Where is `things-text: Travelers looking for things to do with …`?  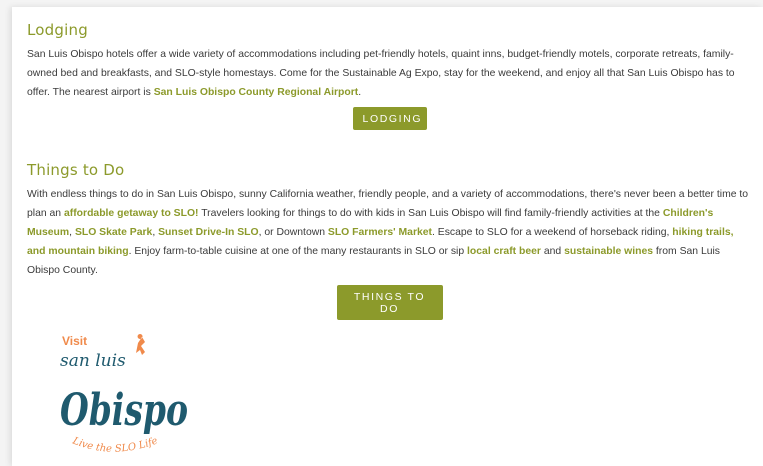
things-text: Travelers looking for things to do with … is located at coordinates (430, 213).